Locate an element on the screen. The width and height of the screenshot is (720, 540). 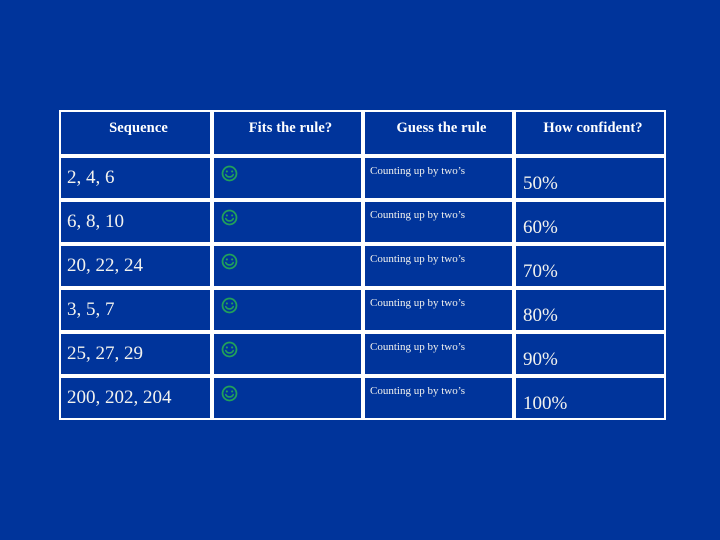
cell-how-confident: 90% is located at coordinates (590, 354).